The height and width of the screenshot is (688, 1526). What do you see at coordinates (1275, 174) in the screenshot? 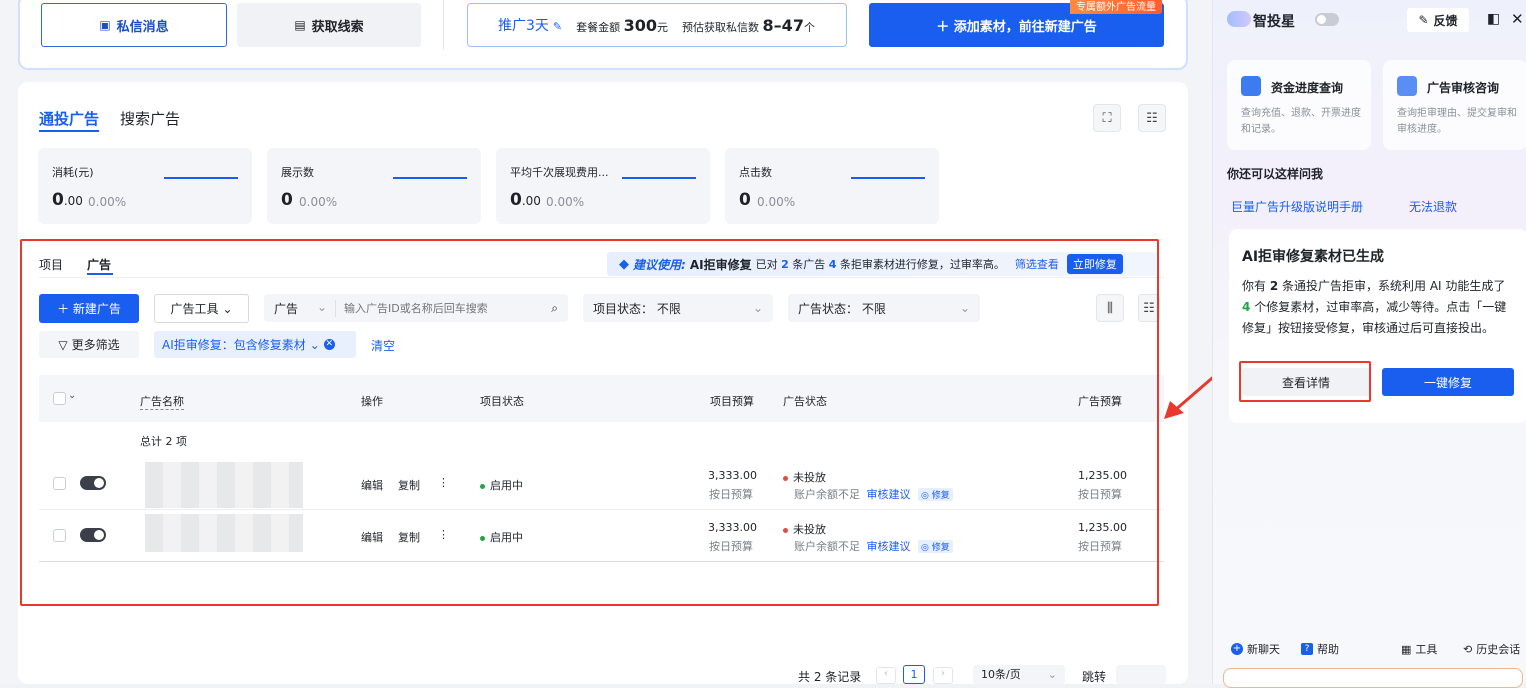
I see `ask-title: 你还可以这样问我` at bounding box center [1275, 174].